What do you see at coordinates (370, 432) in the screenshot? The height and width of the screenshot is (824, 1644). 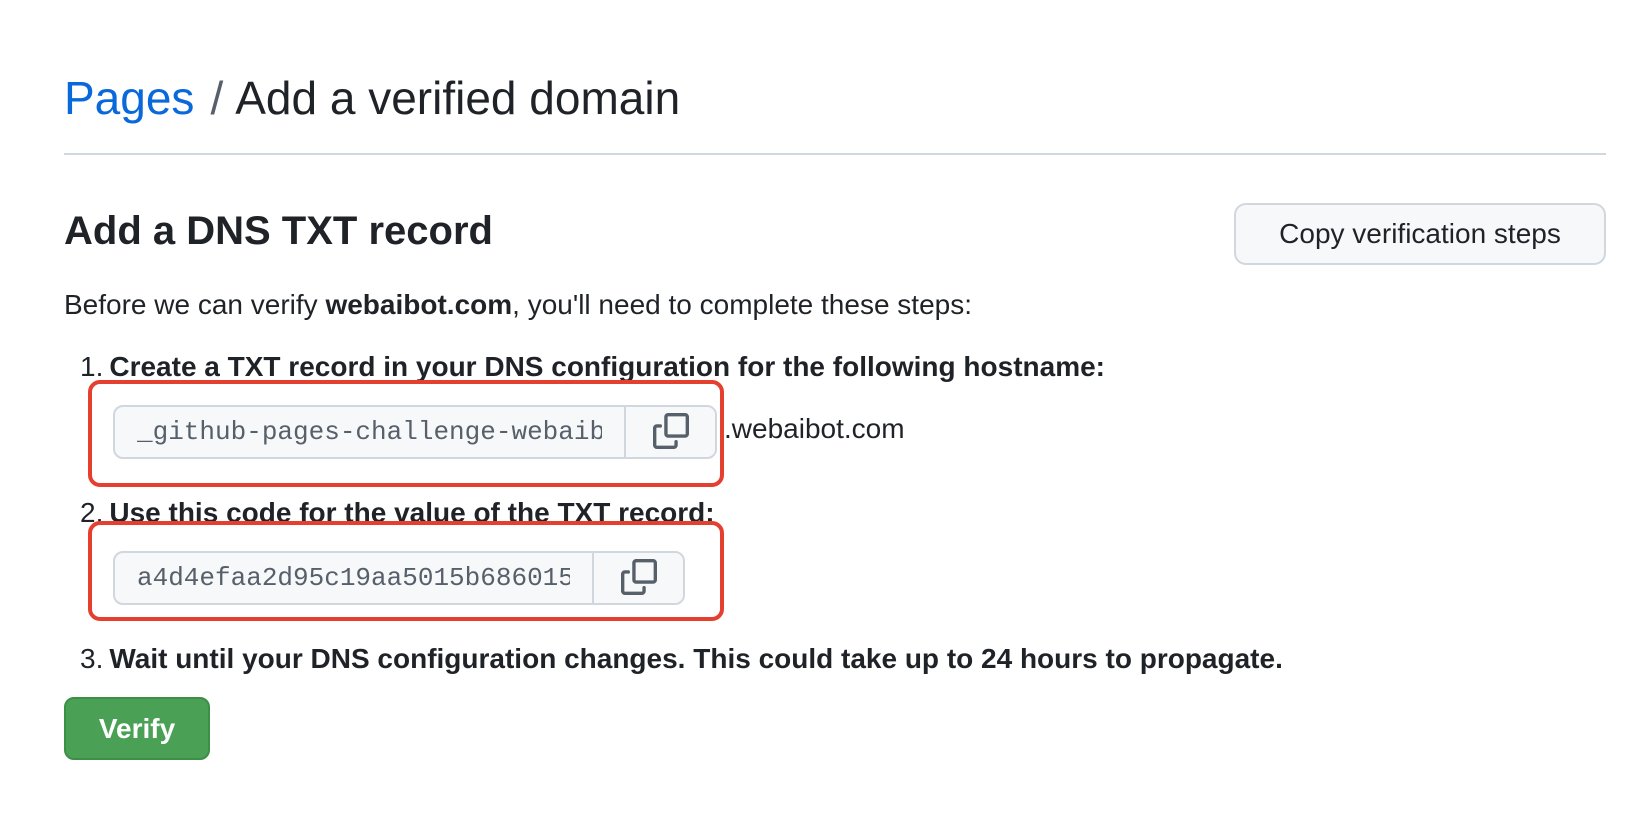 I see `hostname-input` at bounding box center [370, 432].